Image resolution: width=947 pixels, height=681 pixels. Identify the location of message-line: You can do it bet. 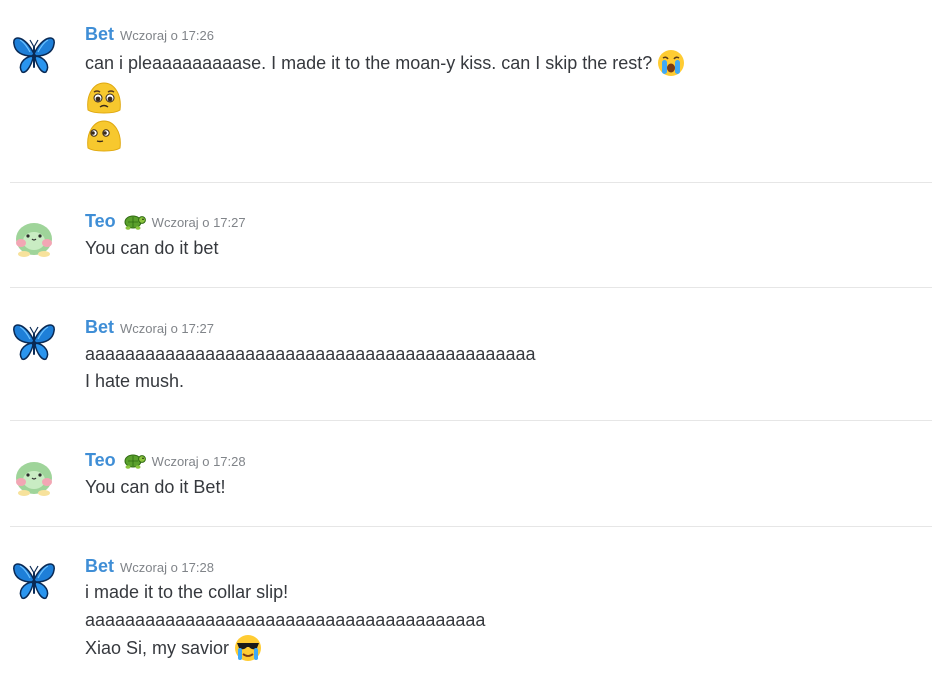
(152, 247).